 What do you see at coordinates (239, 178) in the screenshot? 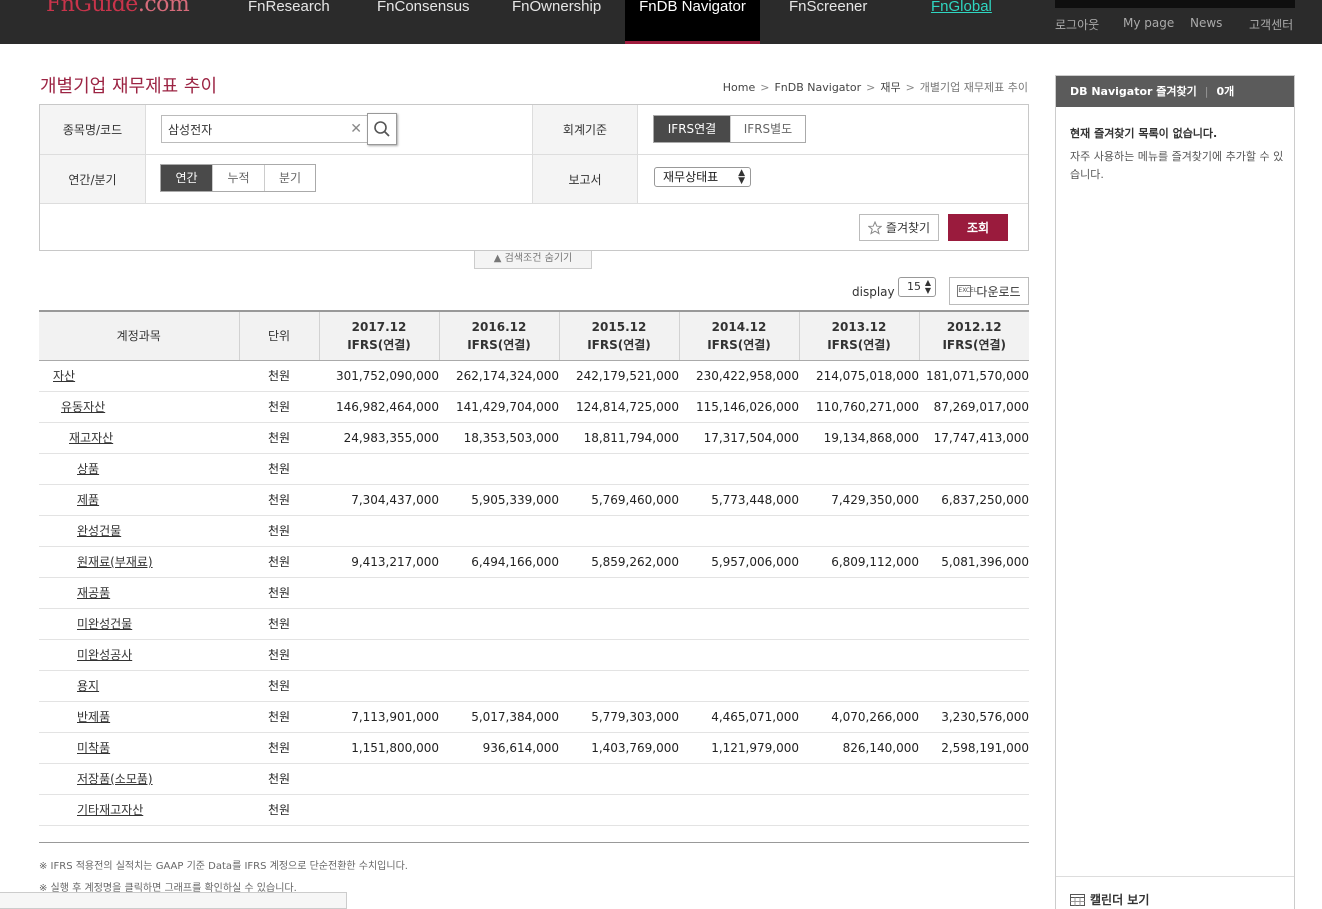
I see `period-cumulative: 누적` at bounding box center [239, 178].